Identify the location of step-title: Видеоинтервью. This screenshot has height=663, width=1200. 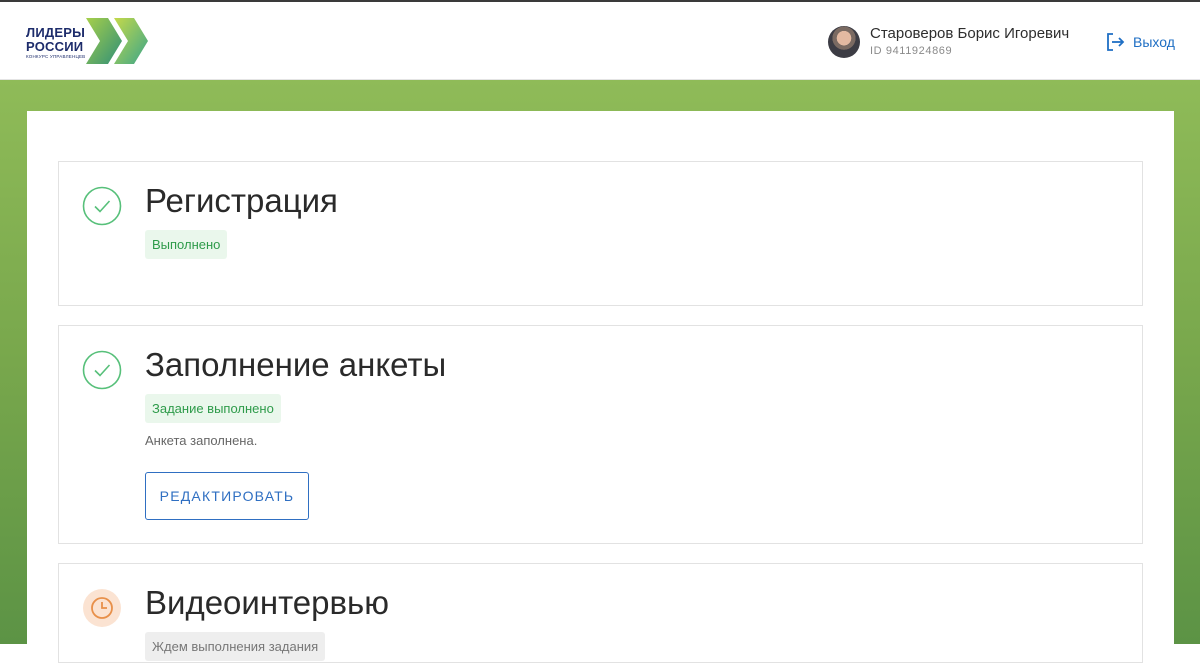
(267, 602).